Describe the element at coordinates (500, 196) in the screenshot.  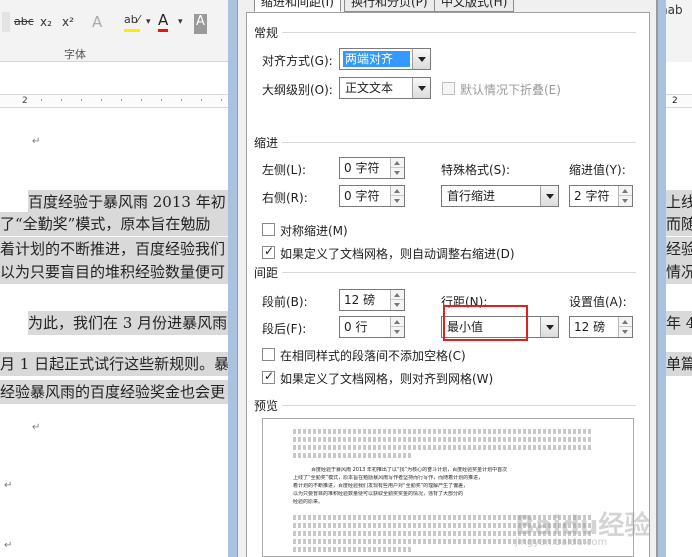
I see `special-indent-select: 首行缩进` at that location.